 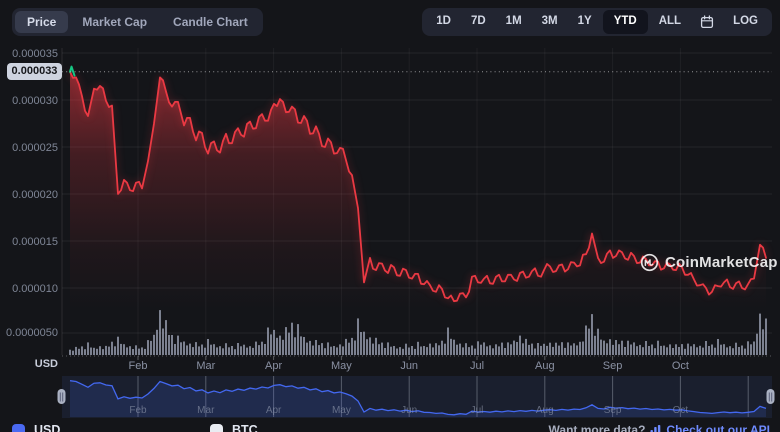 I want to click on checkbox-unchecked-icon, so click(x=216, y=427).